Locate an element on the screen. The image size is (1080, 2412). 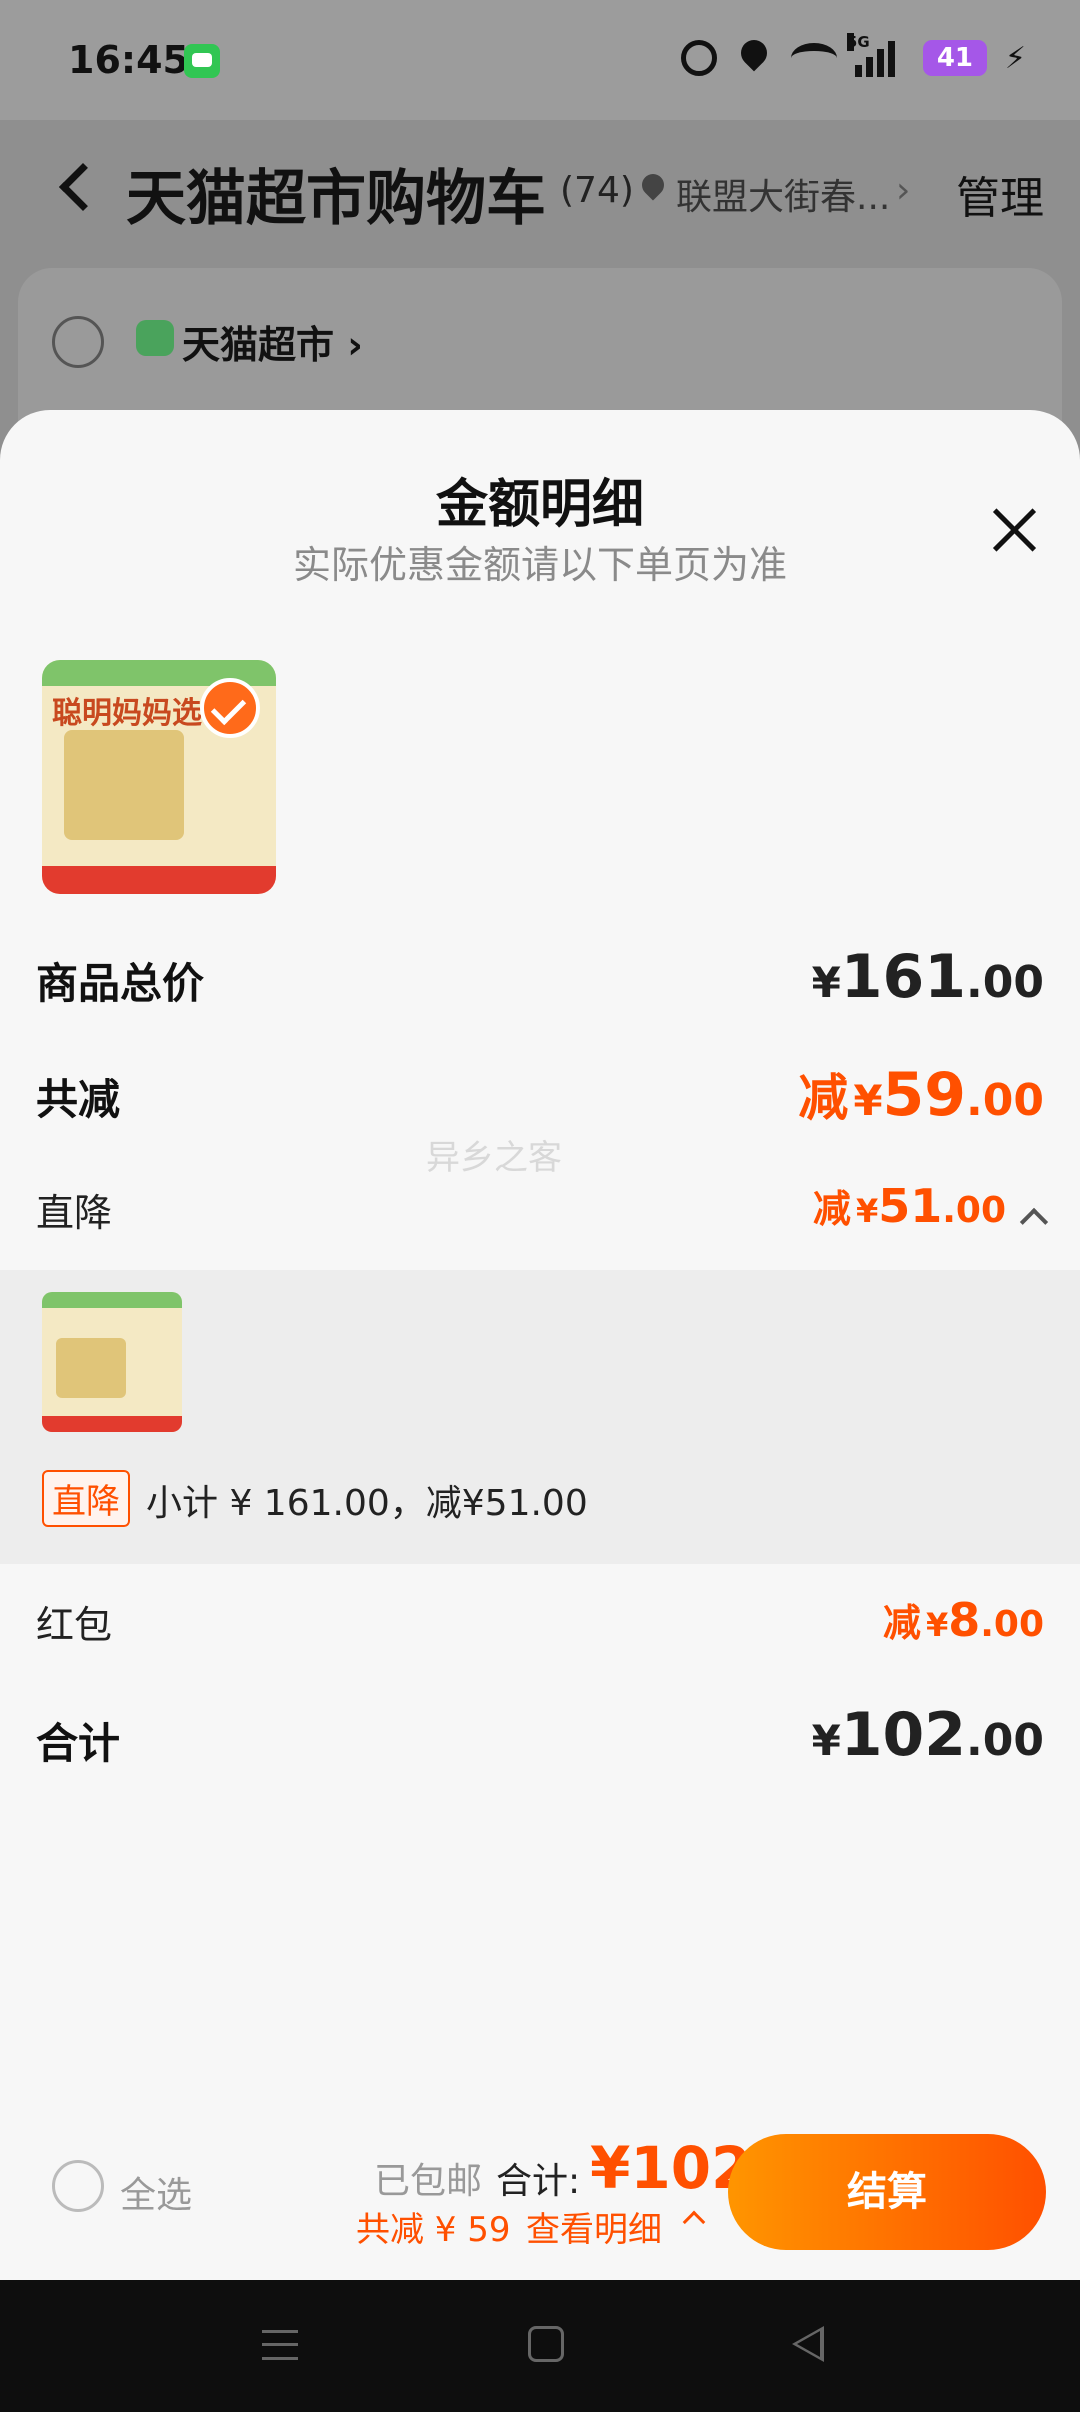
cart-header: 天猫超市购物车 (74) 联盟大街春... › 管理 is located at coordinates (540, 190).